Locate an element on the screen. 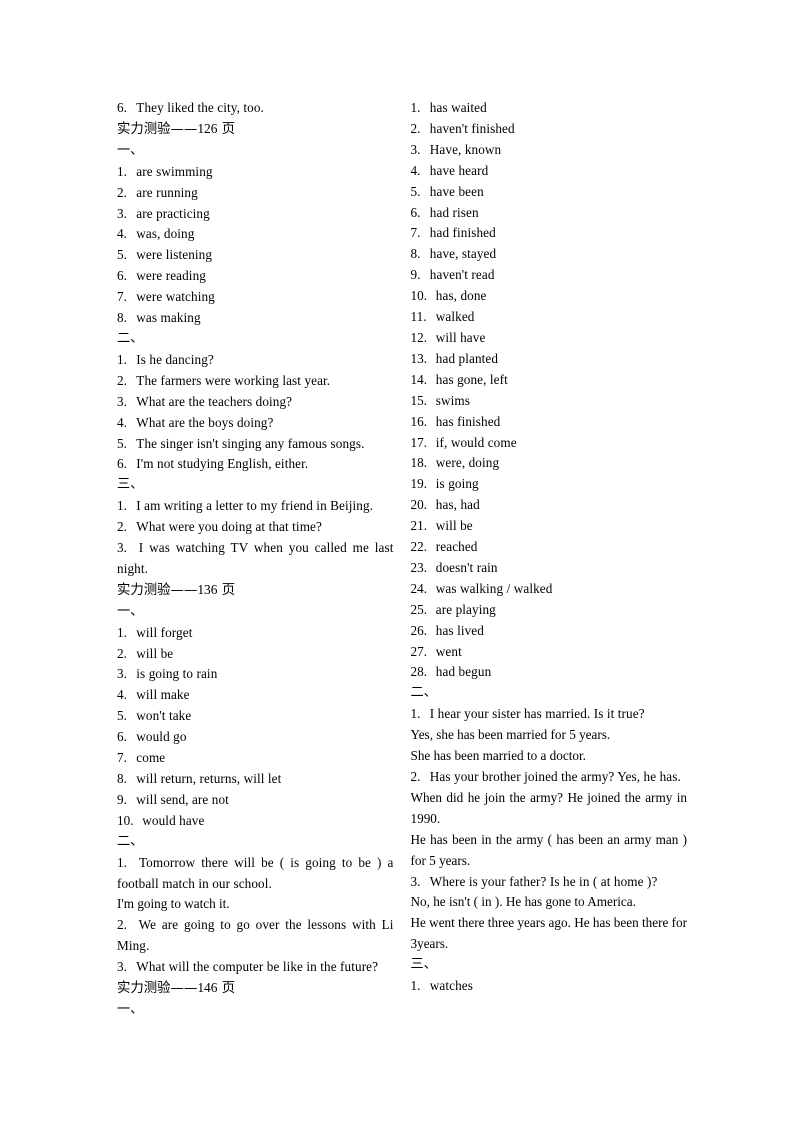 The height and width of the screenshot is (1123, 794). answer-item: 4. will make is located at coordinates (255, 695).